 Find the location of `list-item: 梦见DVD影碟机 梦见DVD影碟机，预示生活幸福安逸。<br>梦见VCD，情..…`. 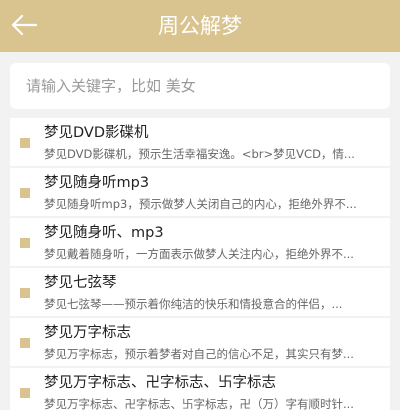

list-item: 梦见DVD影碟机 梦见DVD影碟机，预示生活幸福安逸。<br>梦见VCD，情..… is located at coordinates (200, 142).